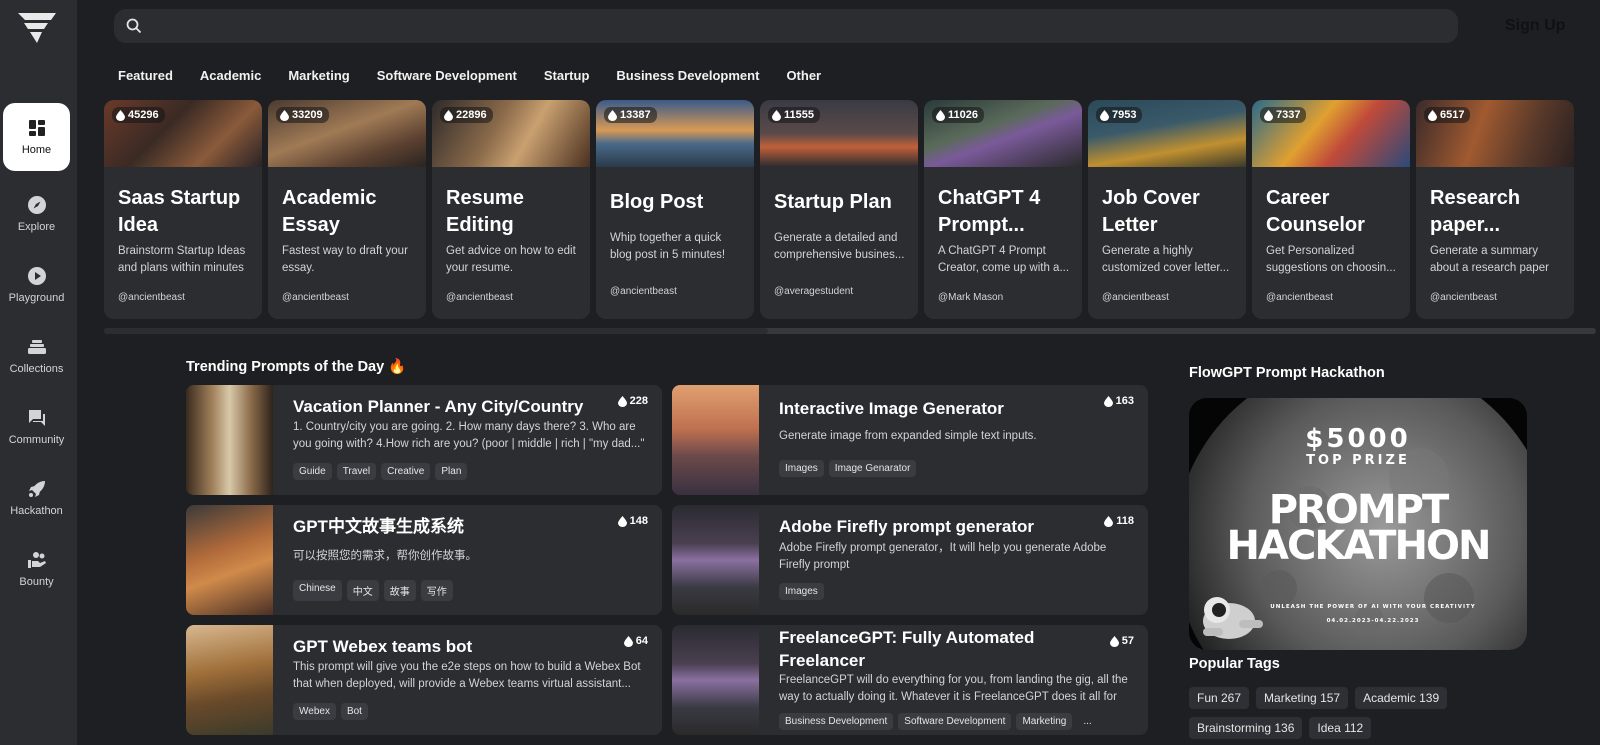 Image resolution: width=1600 pixels, height=745 pixels. Describe the element at coordinates (143, 115) in the screenshot. I see `likes-count: 45296` at that location.